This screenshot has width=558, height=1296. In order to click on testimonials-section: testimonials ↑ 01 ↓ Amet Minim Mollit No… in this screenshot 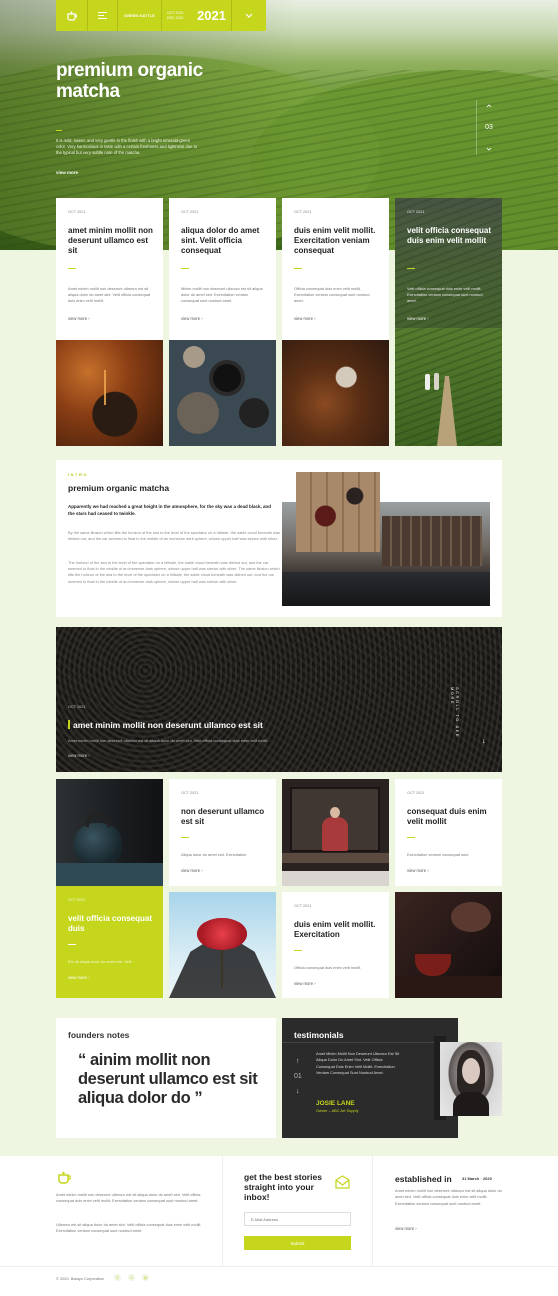, I will do `click(370, 1078)`.